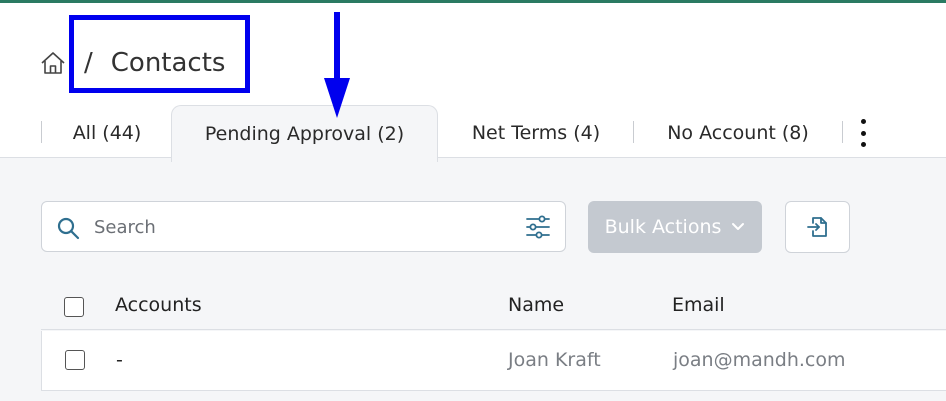 The width and height of the screenshot is (946, 401). I want to click on column-header-email: Email, so click(698, 305).